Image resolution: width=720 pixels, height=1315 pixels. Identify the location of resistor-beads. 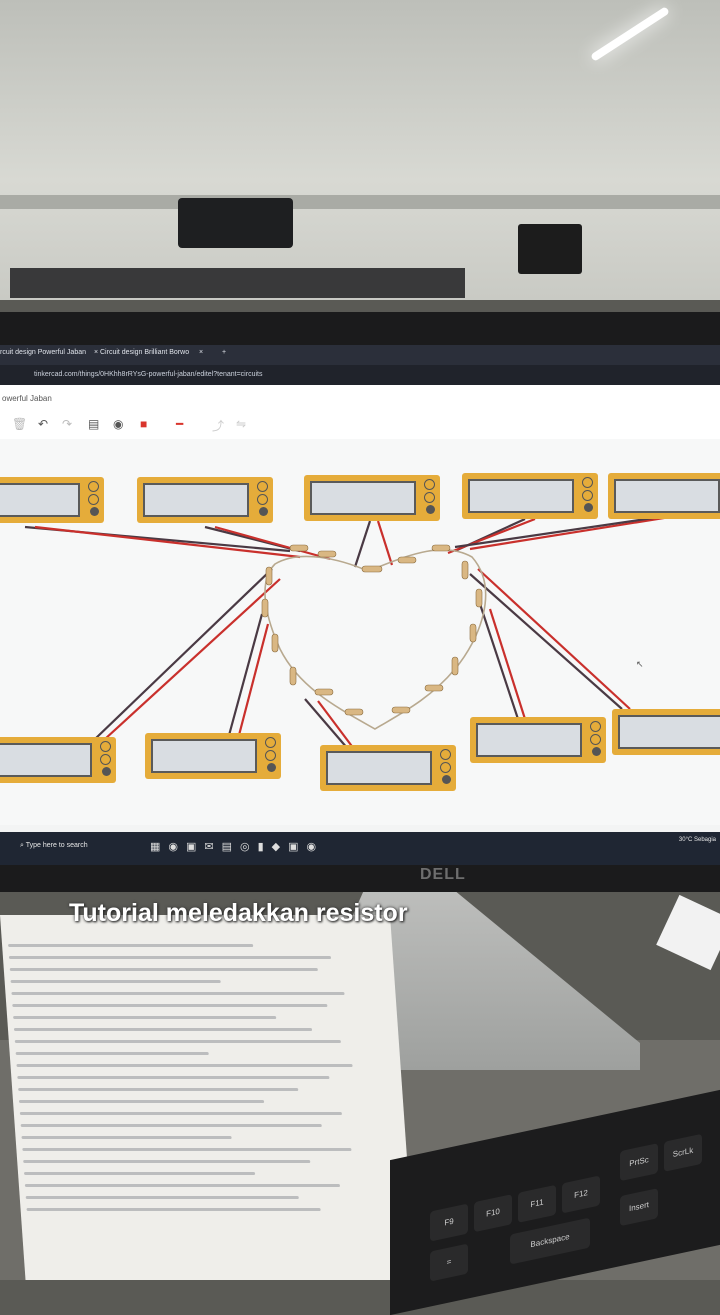
(372, 630).